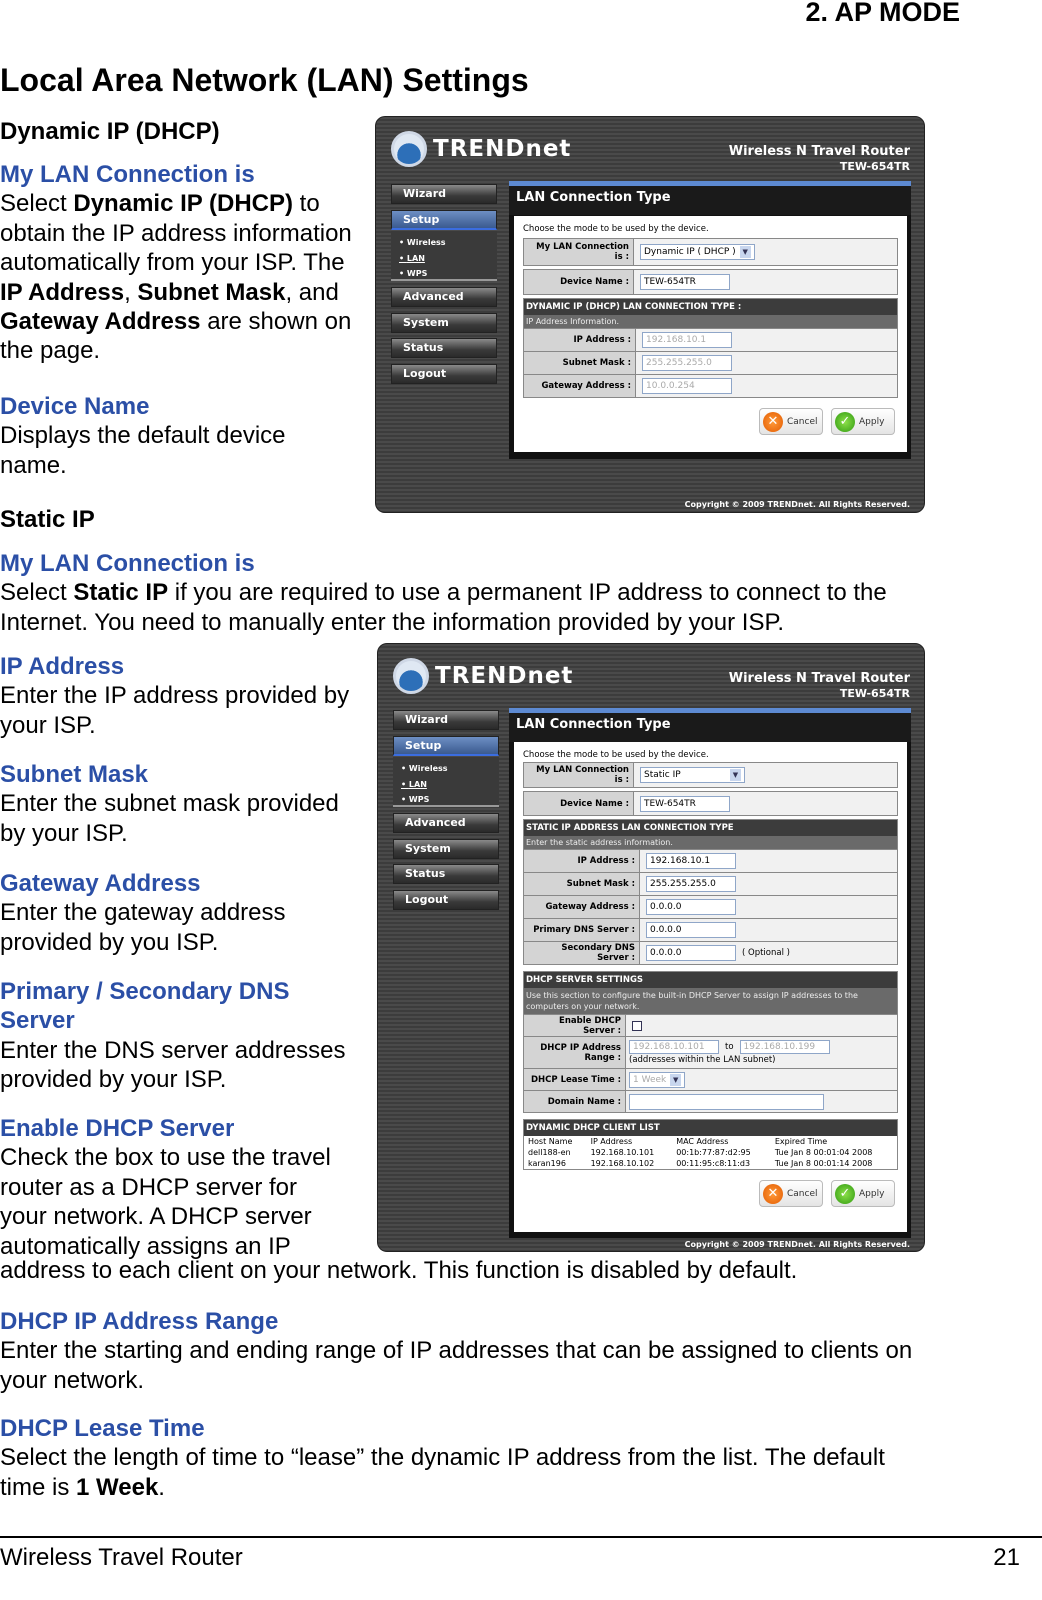 The image size is (1042, 1600). I want to click on product-name: Wireless N Travel Router TEW-654TR, so click(819, 159).